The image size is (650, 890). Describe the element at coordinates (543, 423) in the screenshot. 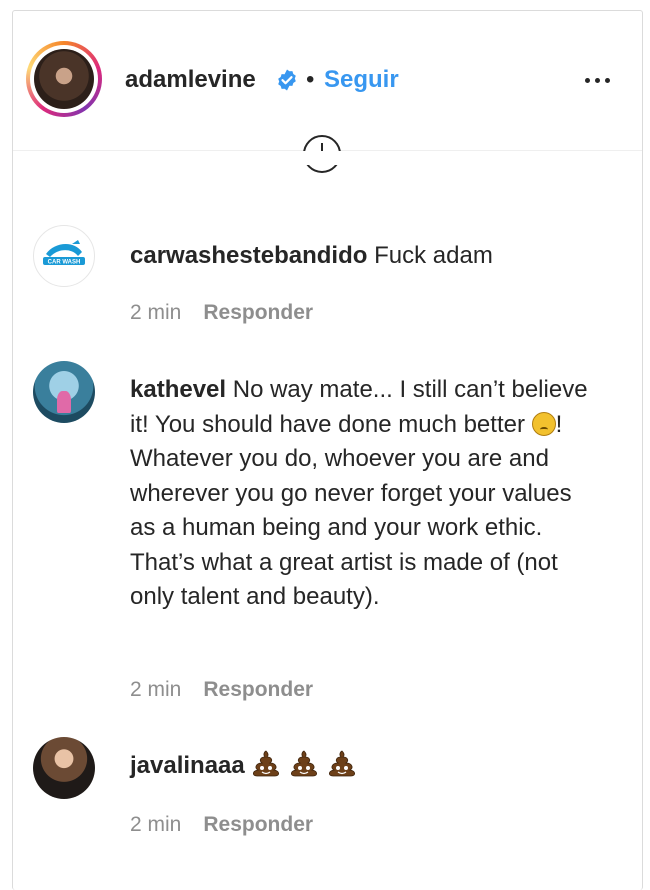

I see `disappointed-face-icon` at that location.